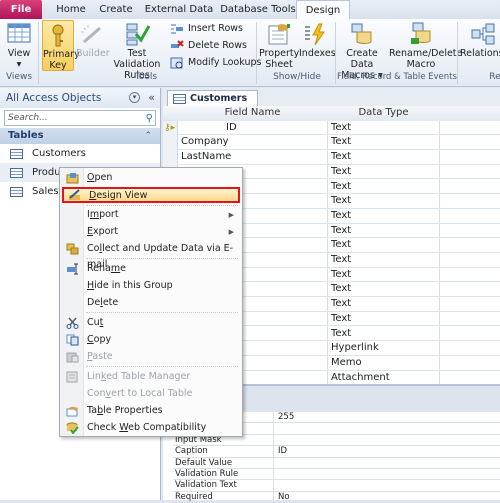  What do you see at coordinates (179, 99) in the screenshot?
I see `table-icon` at bounding box center [179, 99].